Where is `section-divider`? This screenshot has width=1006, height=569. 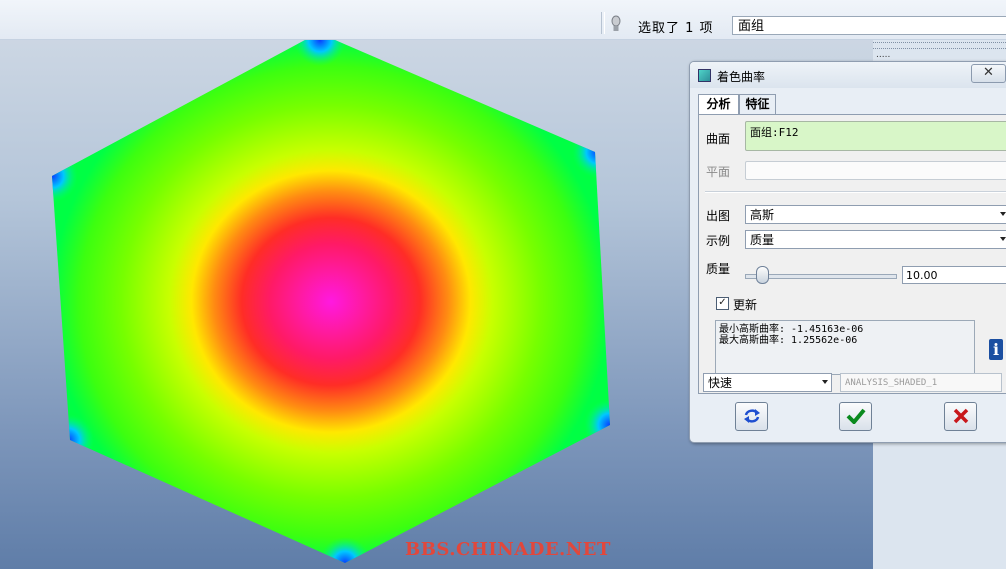 section-divider is located at coordinates (855, 192).